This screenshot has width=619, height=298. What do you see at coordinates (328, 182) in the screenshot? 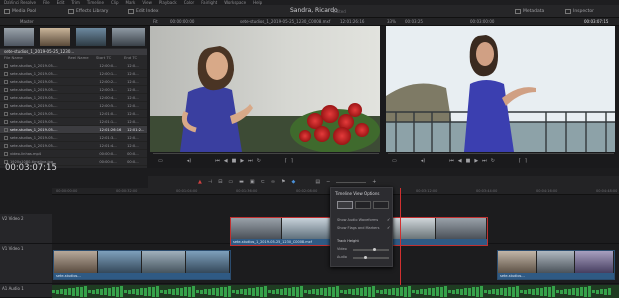
I see `zoom-out-icon: −` at bounding box center [328, 182].